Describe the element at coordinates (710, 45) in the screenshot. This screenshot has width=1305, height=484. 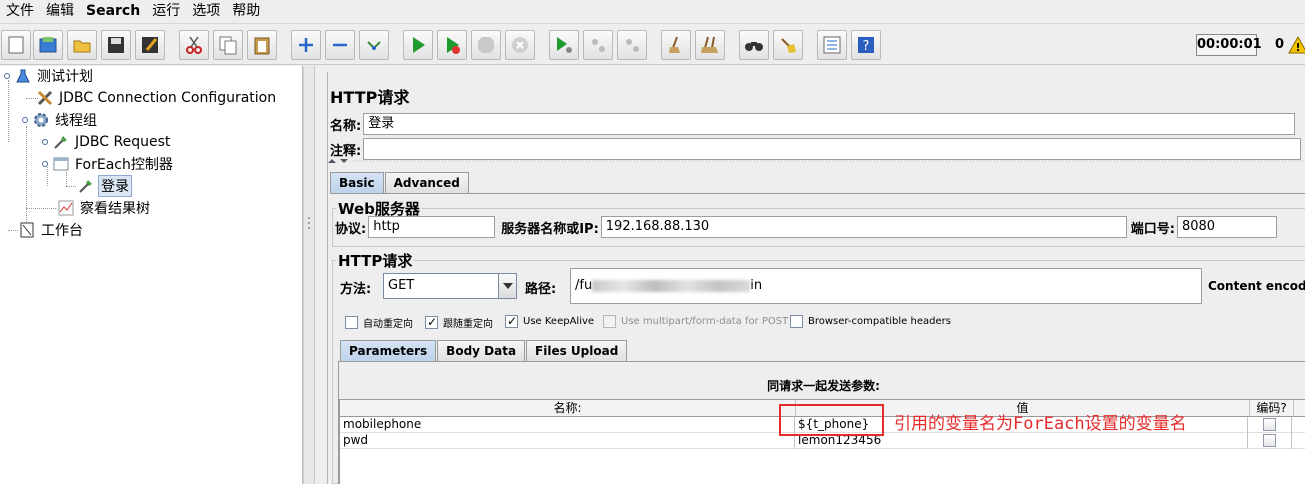
I see `clear-all-button` at that location.